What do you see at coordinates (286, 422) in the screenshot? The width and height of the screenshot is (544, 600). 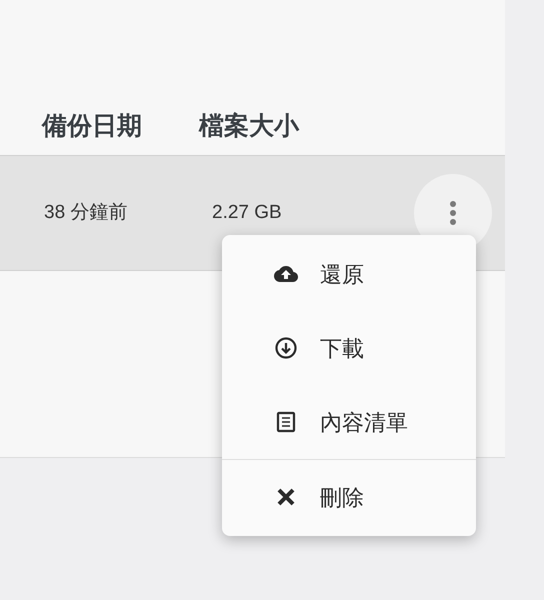 I see `list-icon` at bounding box center [286, 422].